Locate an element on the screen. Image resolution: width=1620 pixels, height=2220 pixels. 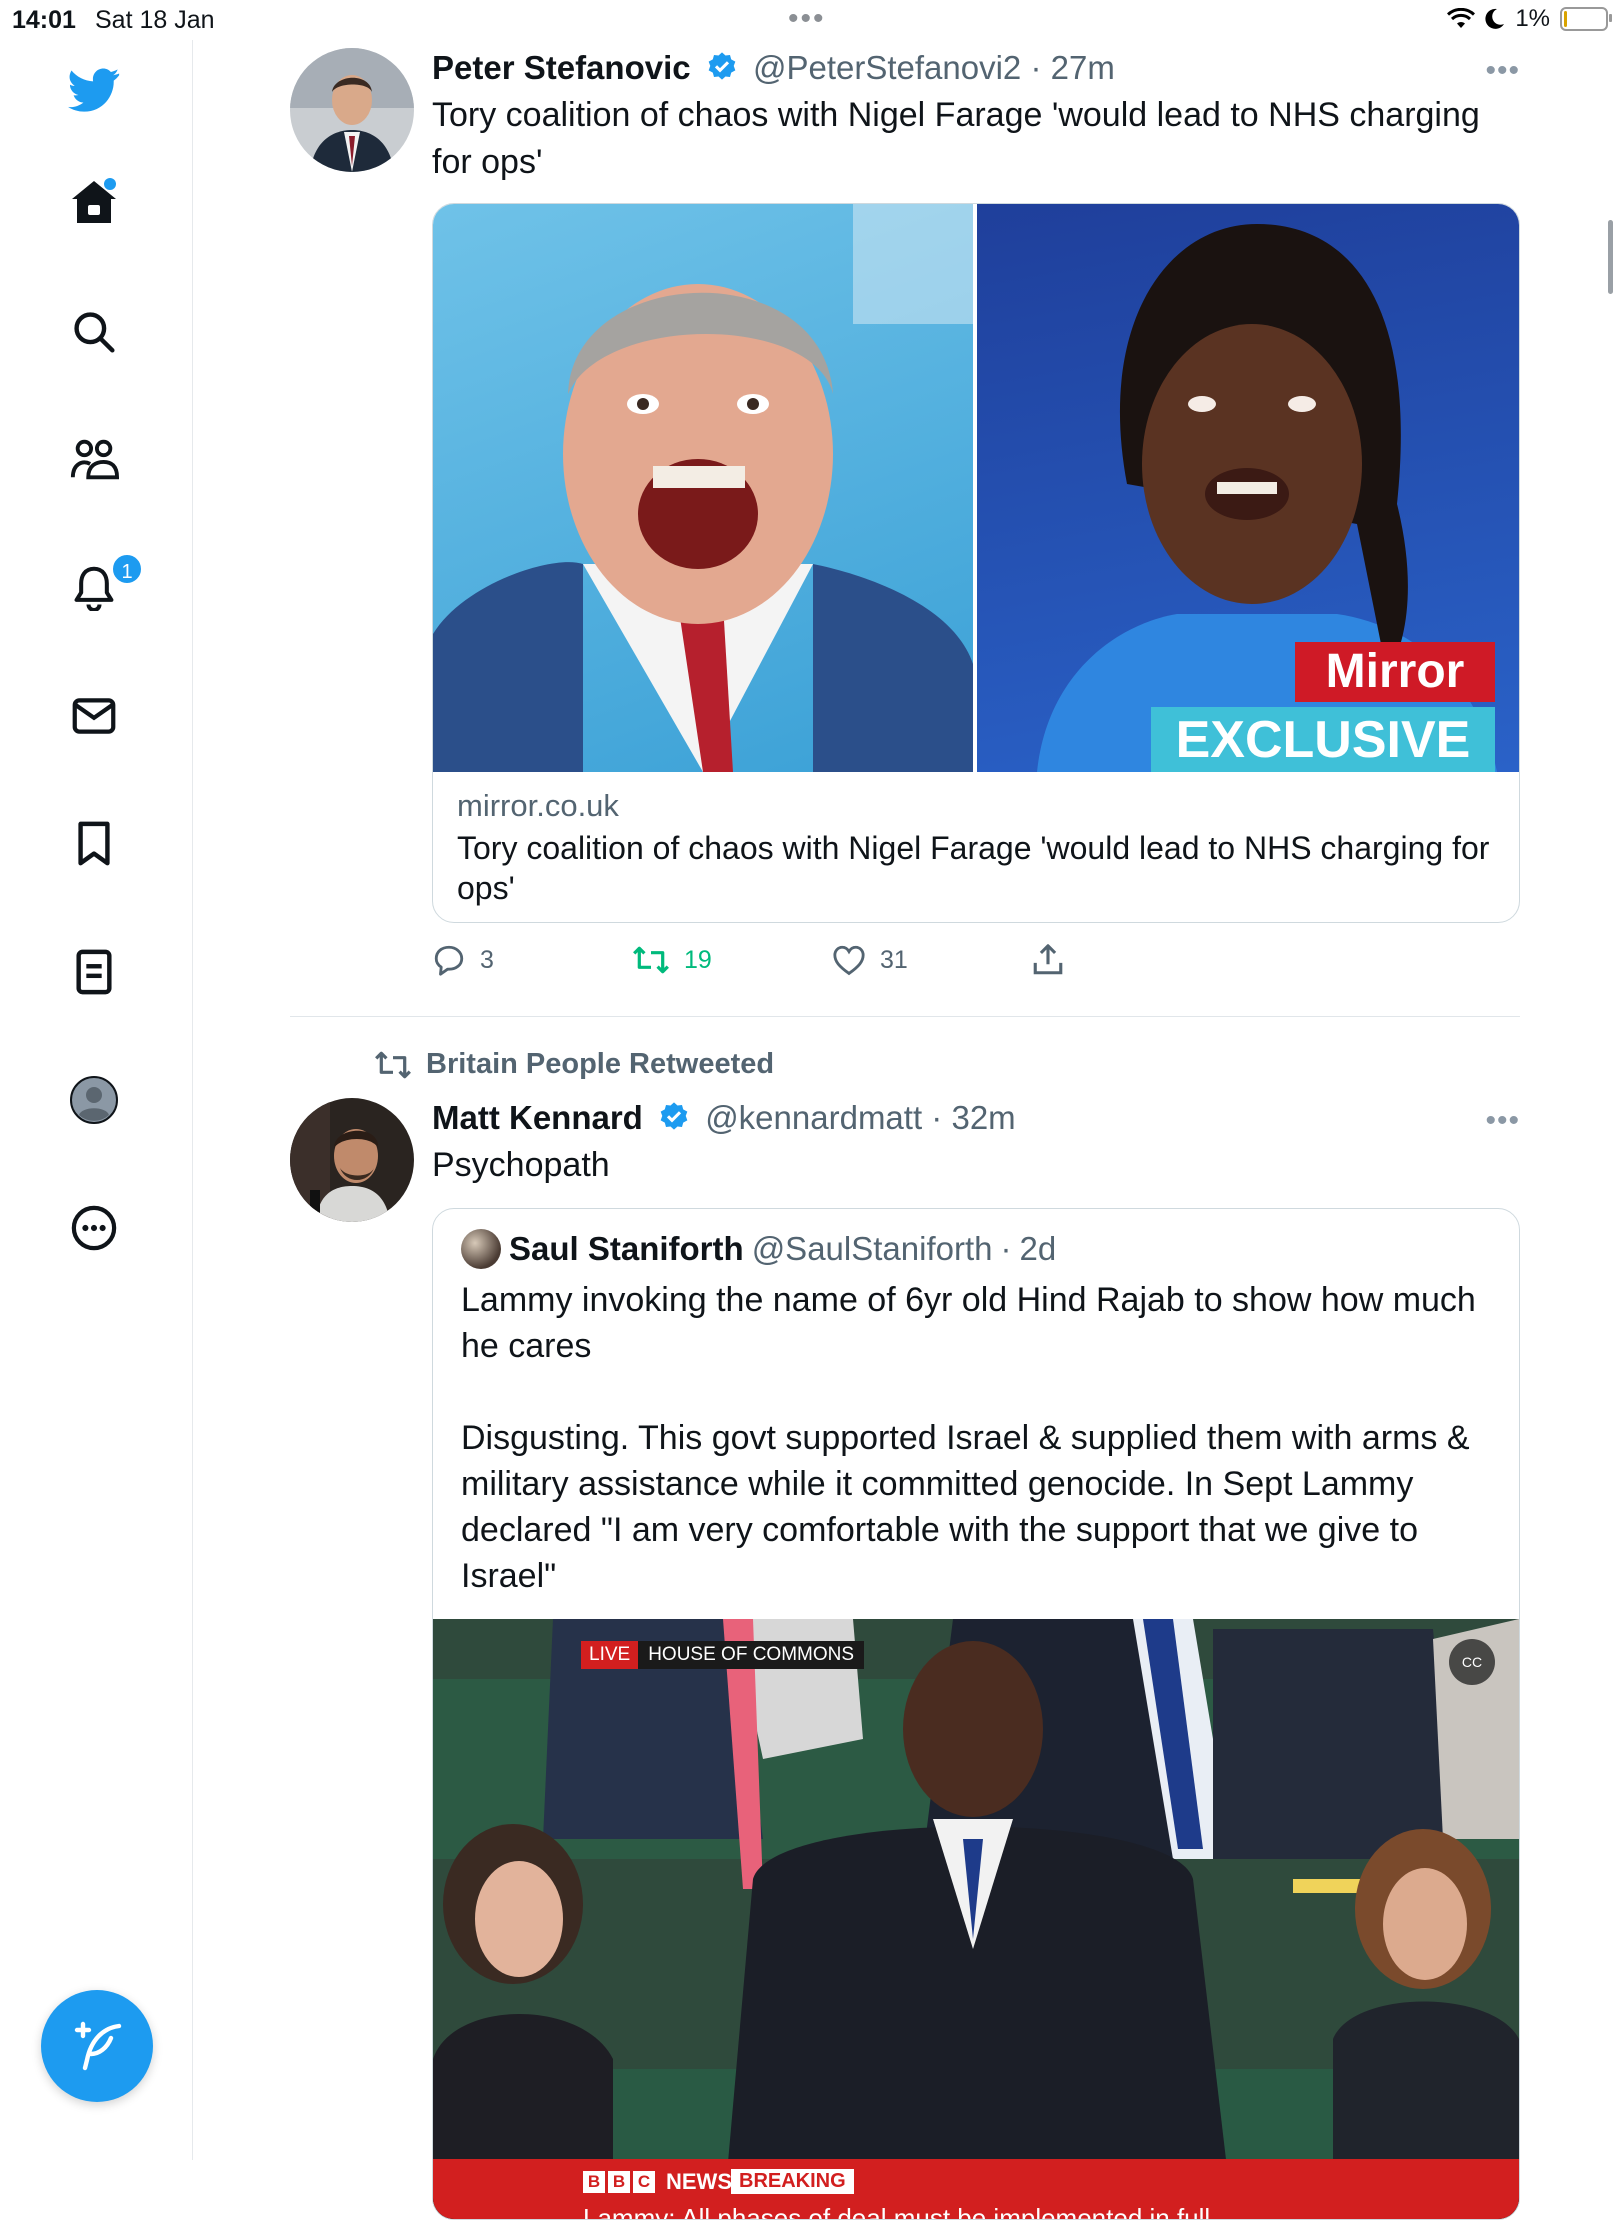
share-button is located at coordinates (1132, 960).